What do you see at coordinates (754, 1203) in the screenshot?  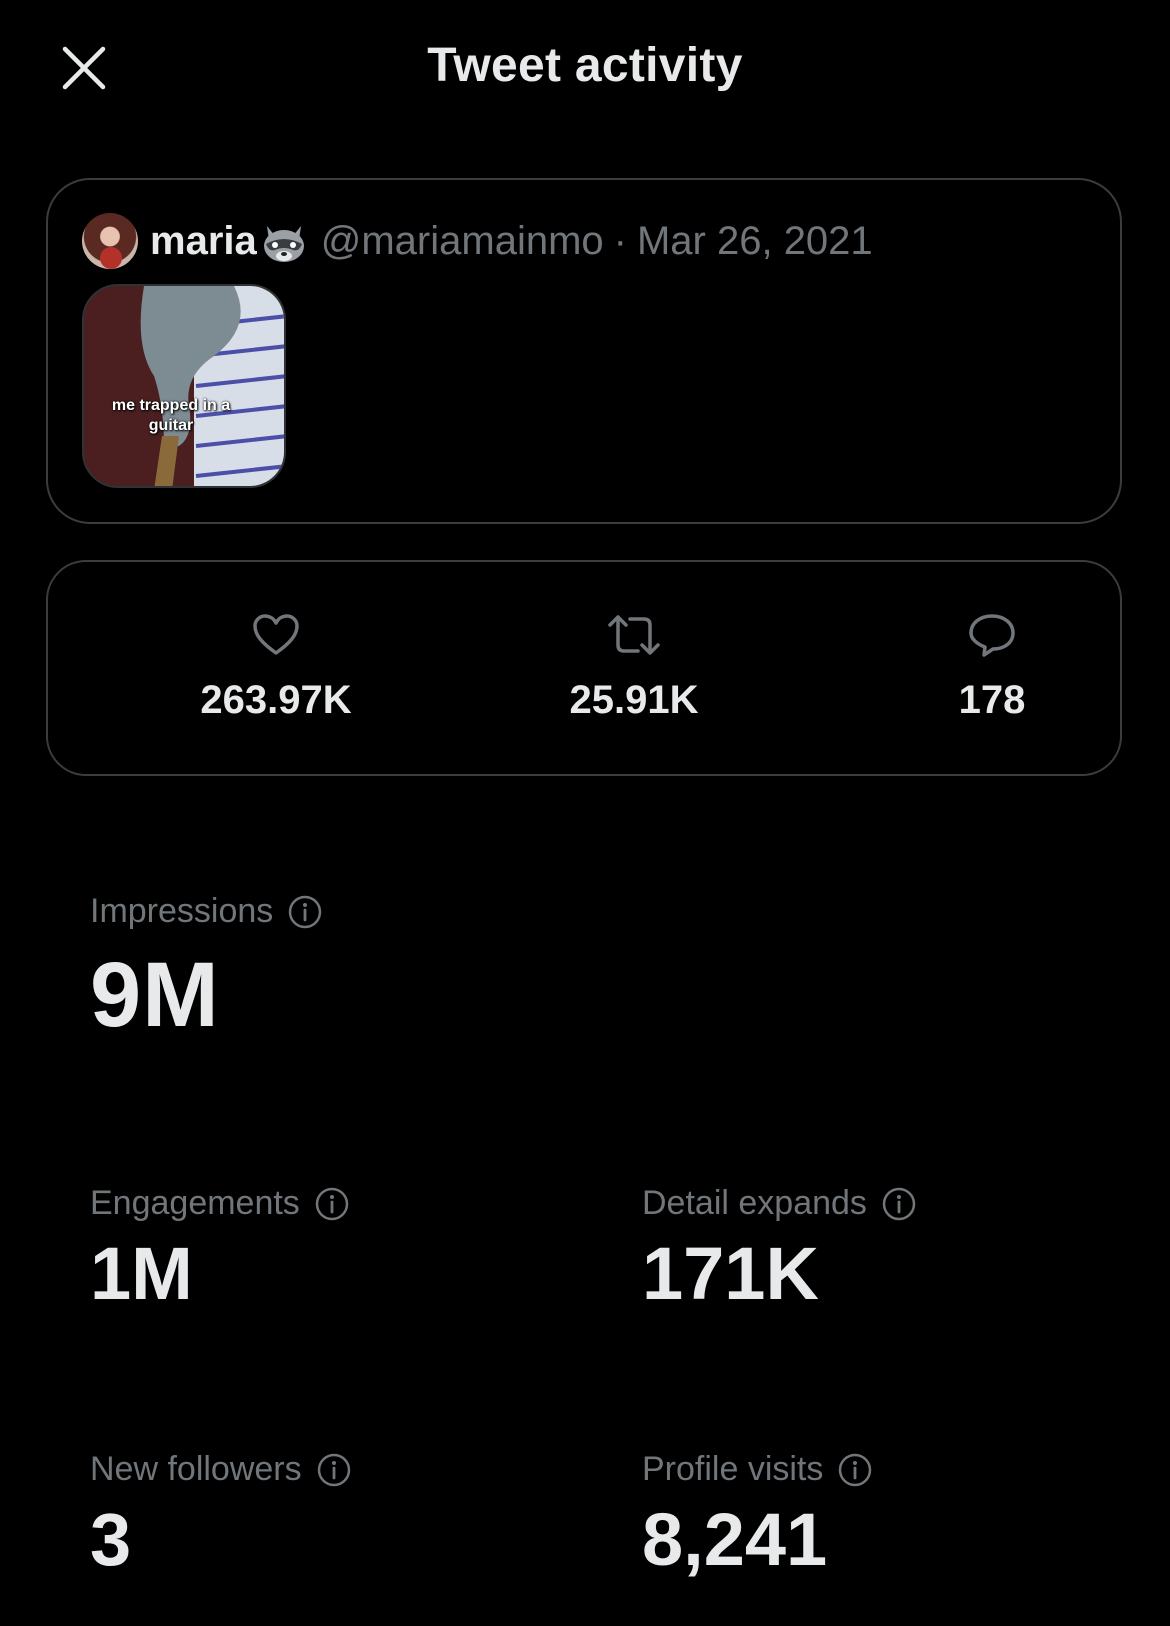 I see `detail-expands-label: Detail expands` at bounding box center [754, 1203].